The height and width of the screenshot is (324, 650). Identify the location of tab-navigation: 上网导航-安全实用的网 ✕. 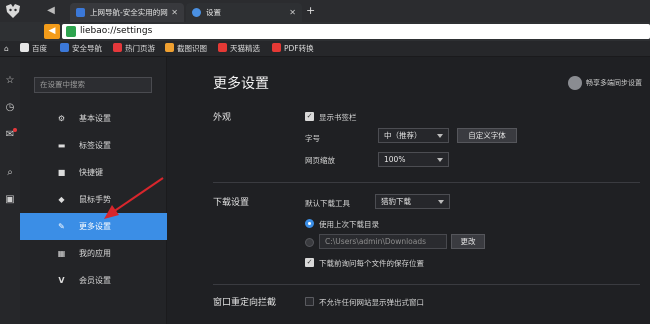
(127, 12).